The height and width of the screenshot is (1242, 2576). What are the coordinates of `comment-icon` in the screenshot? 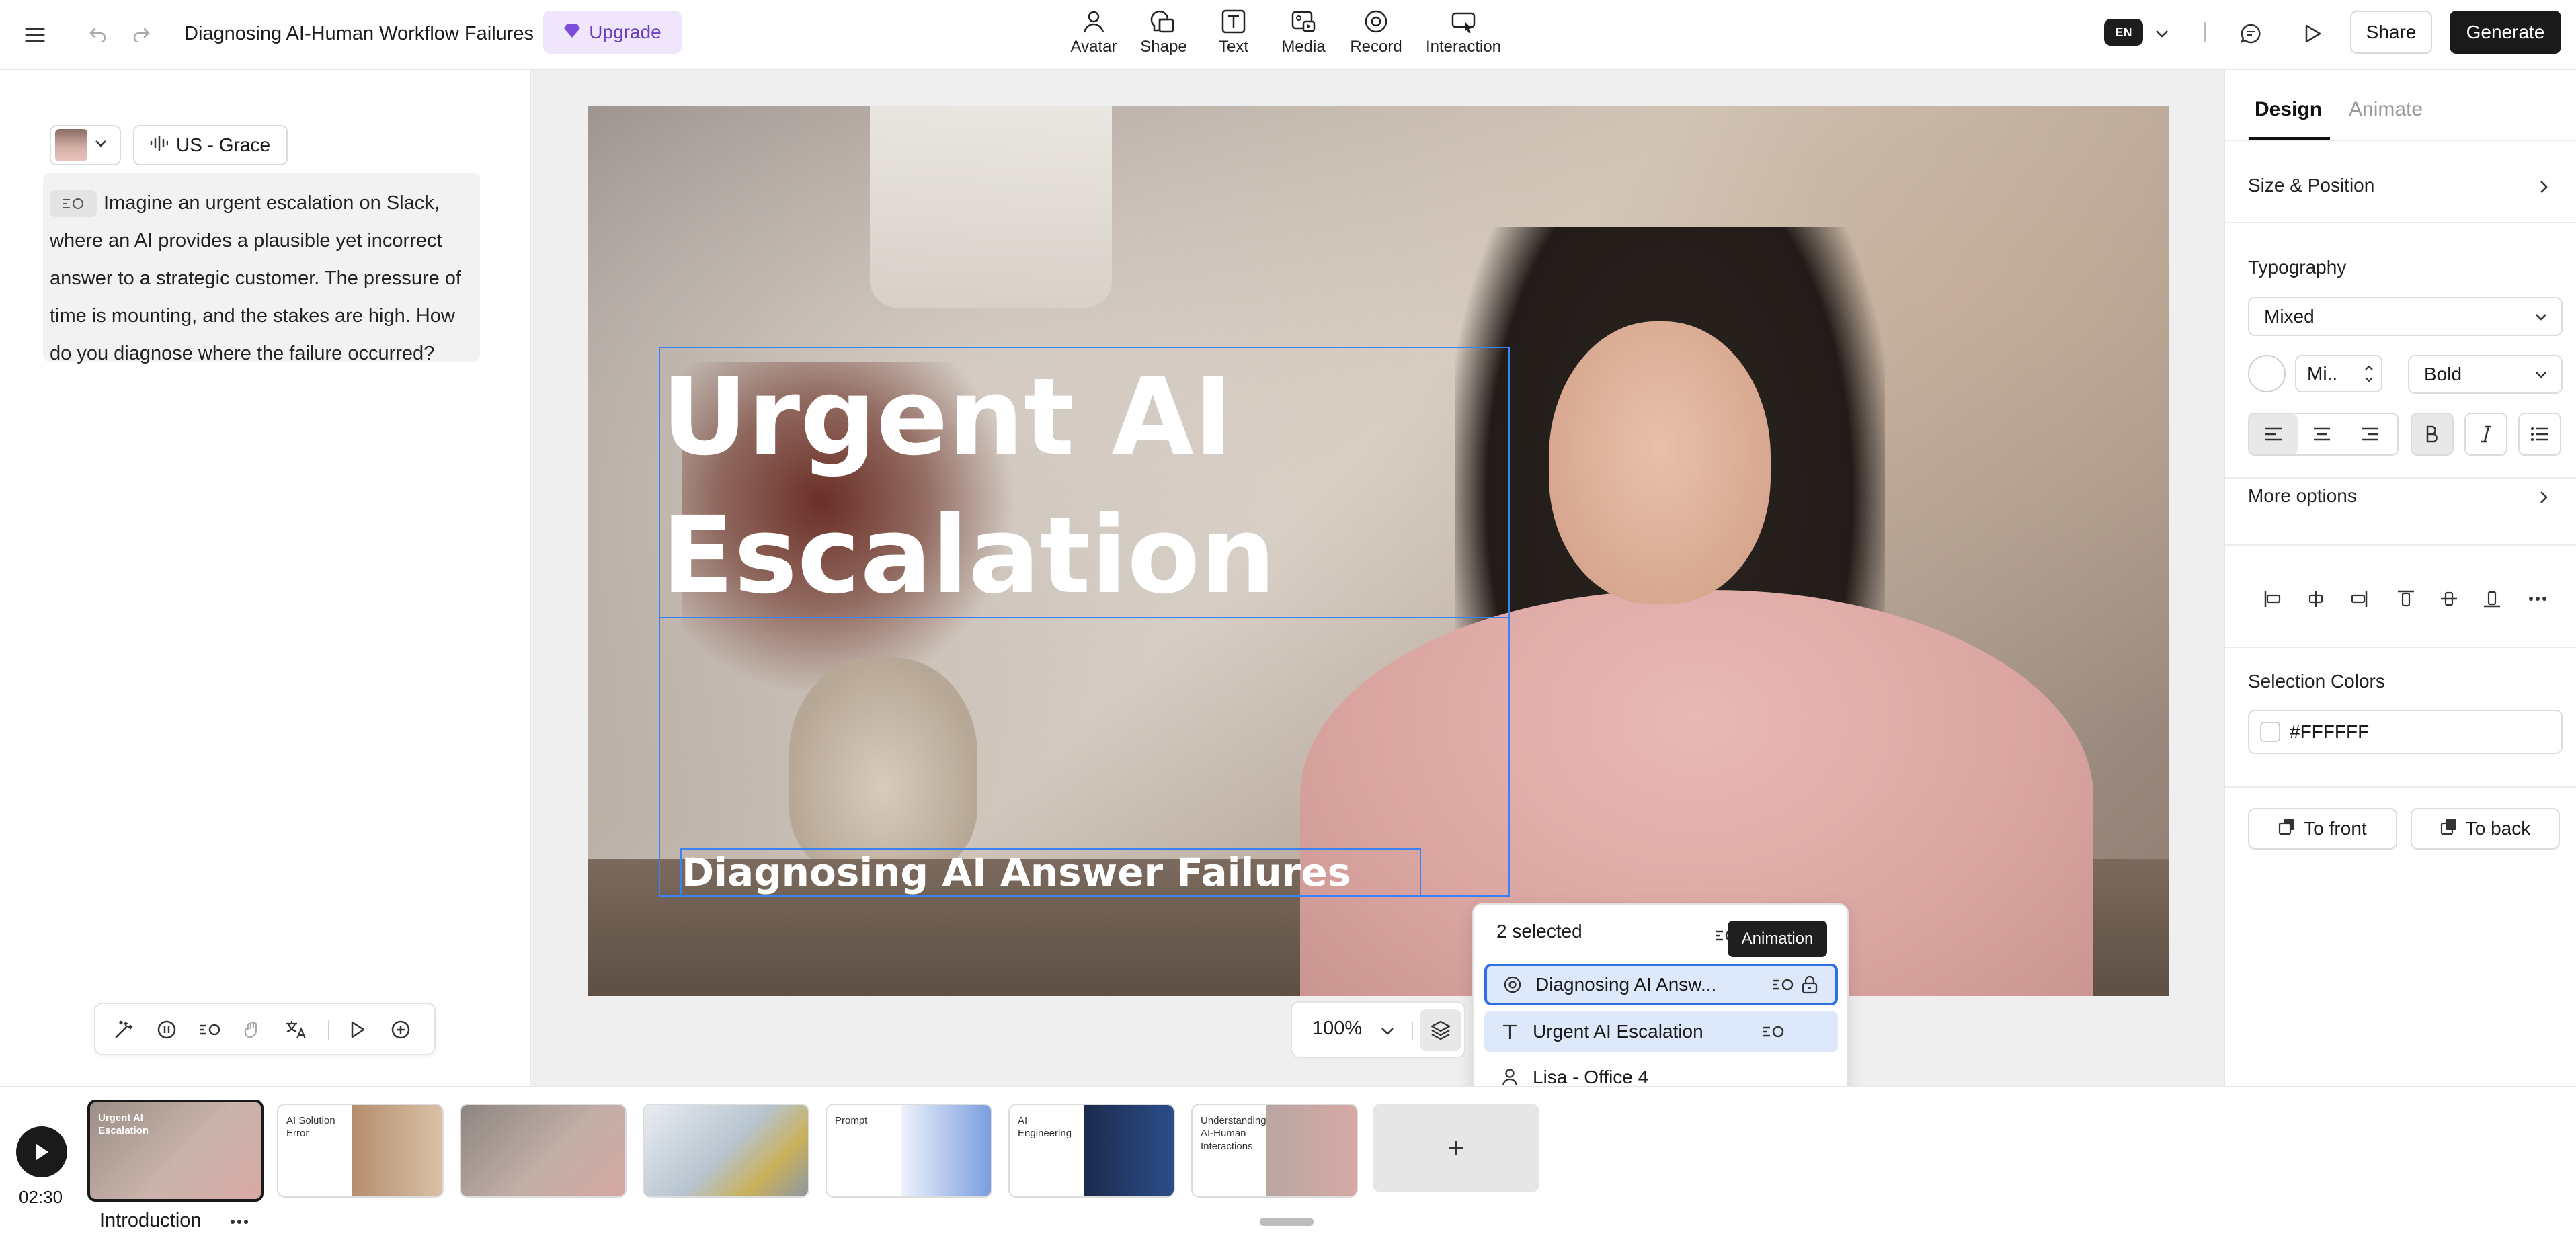 It's located at (2250, 33).